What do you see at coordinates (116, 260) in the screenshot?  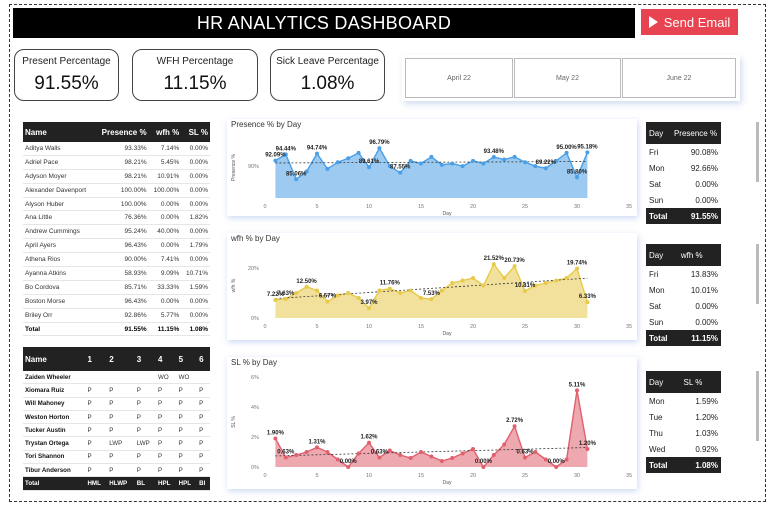 I see `table-row: Athena Rios 90.00% 7.41% 0.00%` at bounding box center [116, 260].